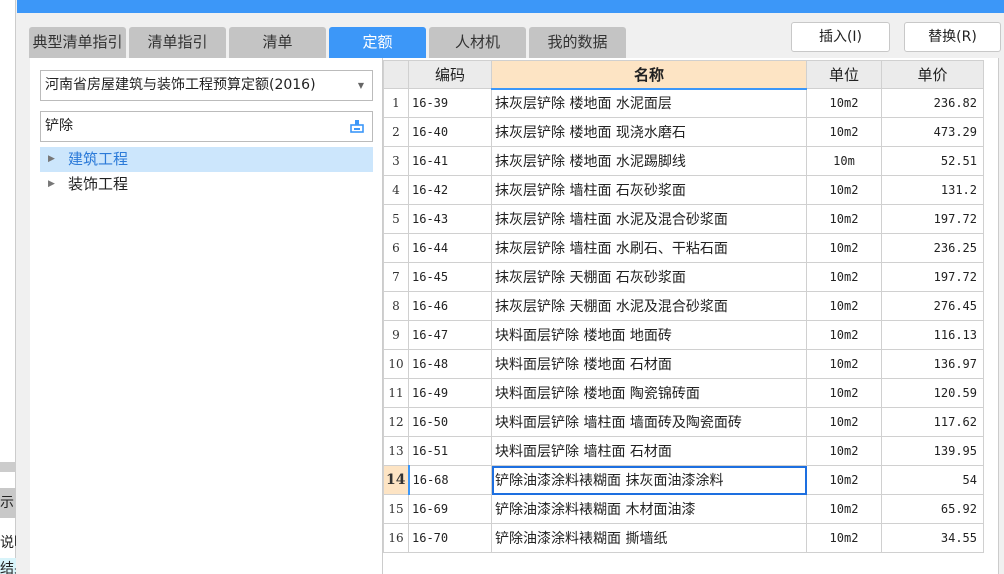 The image size is (1004, 574). Describe the element at coordinates (932, 335) in the screenshot. I see `cell-price: 116.13` at that location.